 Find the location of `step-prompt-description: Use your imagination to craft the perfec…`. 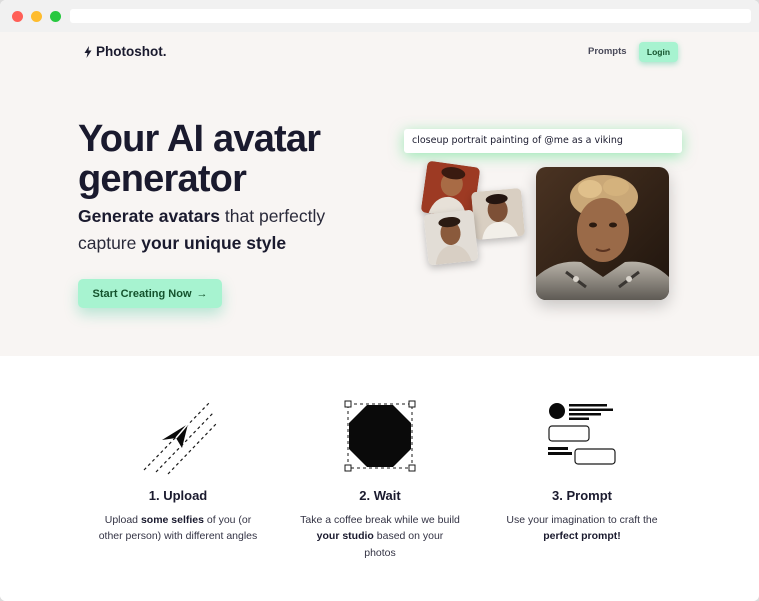

step-prompt-description: Use your imagination to craft the perfec… is located at coordinates (582, 528).